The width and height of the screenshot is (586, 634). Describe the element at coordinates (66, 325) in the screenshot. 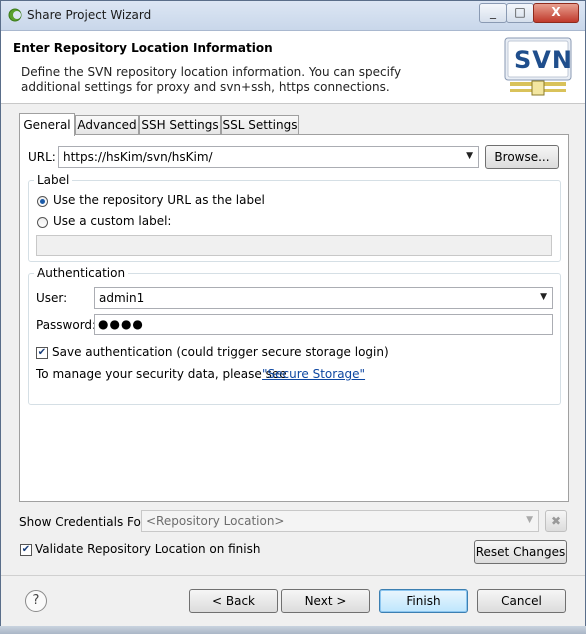

I see `password-label: Password:` at that location.